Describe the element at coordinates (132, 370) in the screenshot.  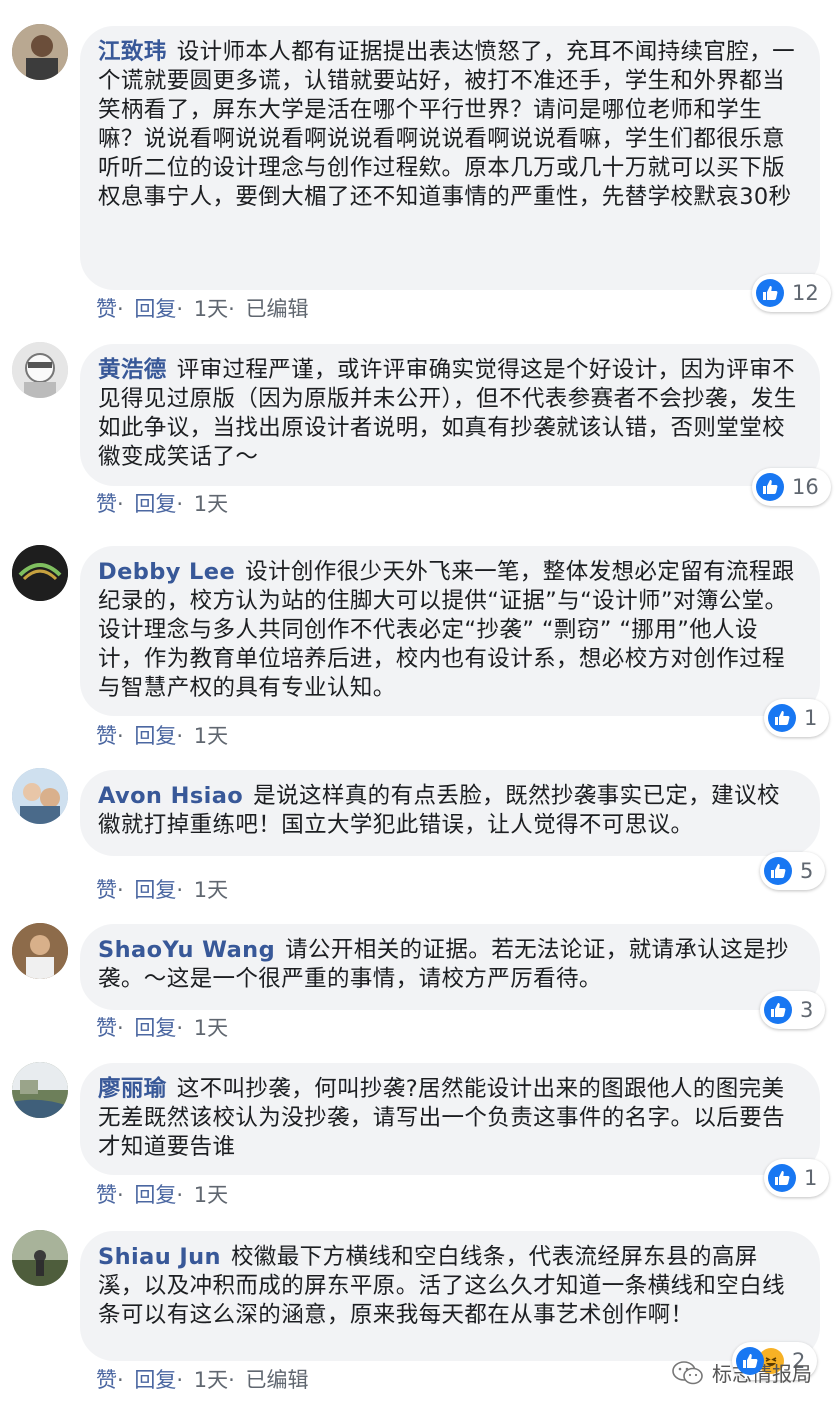
I see `comment-author: 黄浩德` at that location.